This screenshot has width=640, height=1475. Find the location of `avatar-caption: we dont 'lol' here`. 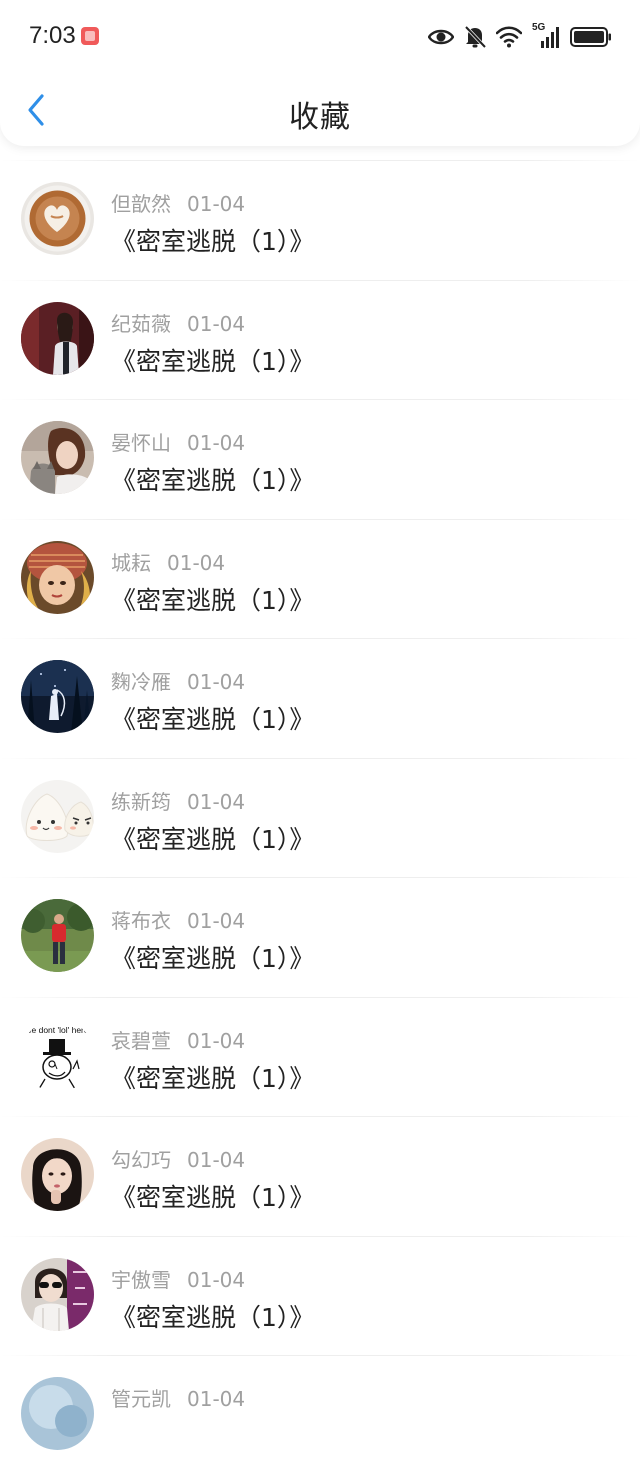

avatar-caption: we dont 'lol' here is located at coordinates (56, 1030).